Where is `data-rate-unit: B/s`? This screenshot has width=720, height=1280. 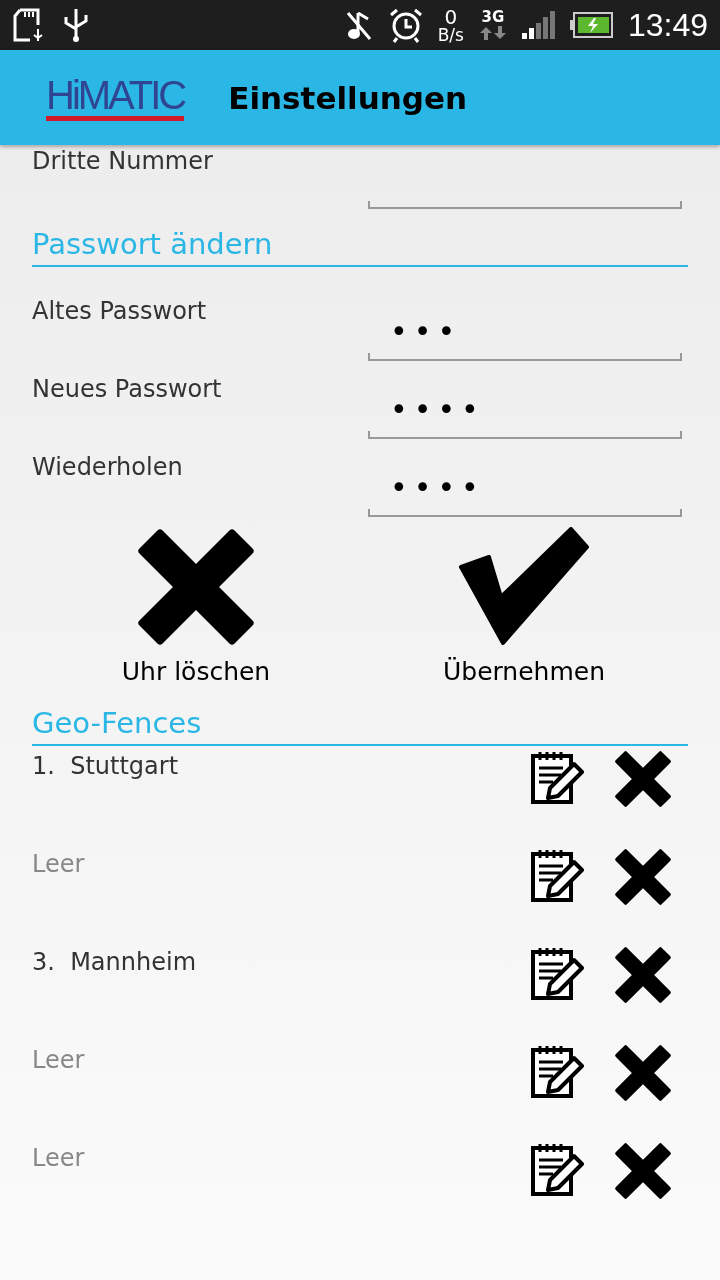 data-rate-unit: B/s is located at coordinates (450, 35).